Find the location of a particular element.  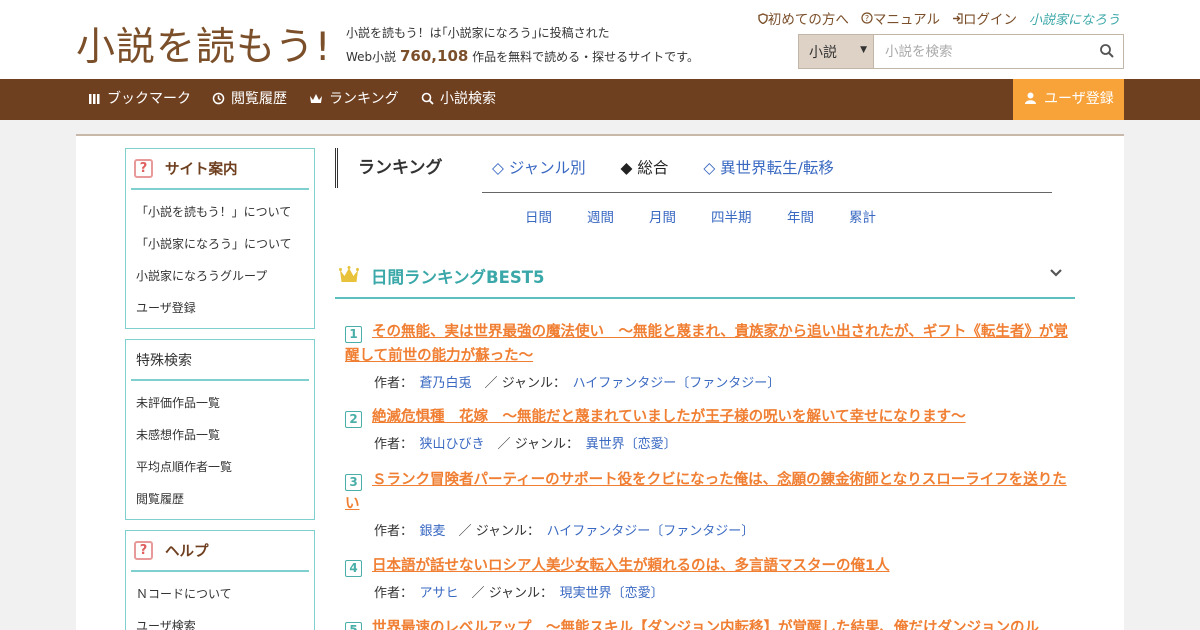

sidebar-item-ncode: Ｎコードについて is located at coordinates (225, 594).